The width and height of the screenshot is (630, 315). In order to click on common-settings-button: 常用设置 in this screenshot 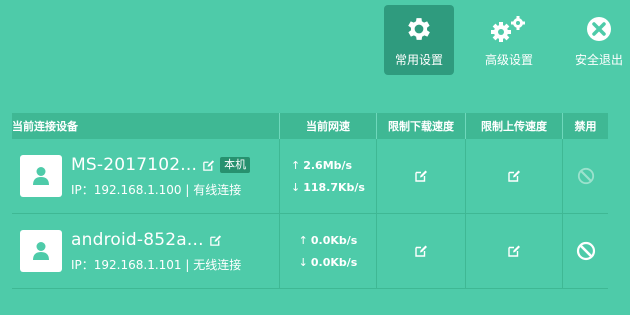, I will do `click(419, 40)`.